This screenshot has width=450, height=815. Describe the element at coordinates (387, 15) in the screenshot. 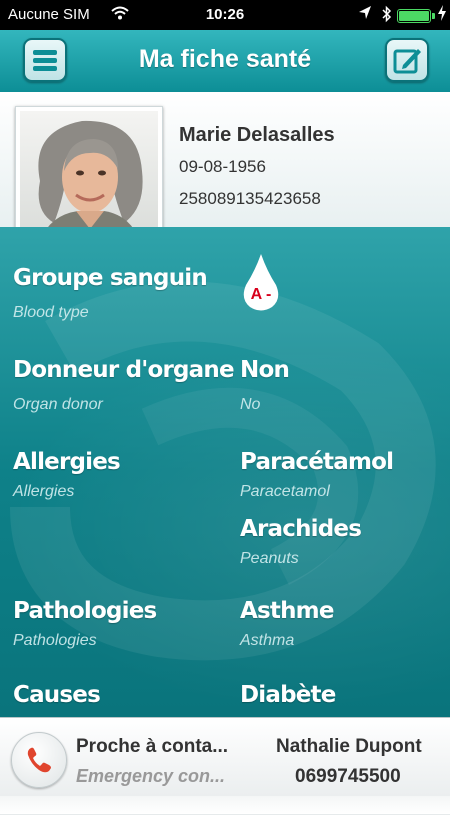

I see `bluetooth-icon` at that location.